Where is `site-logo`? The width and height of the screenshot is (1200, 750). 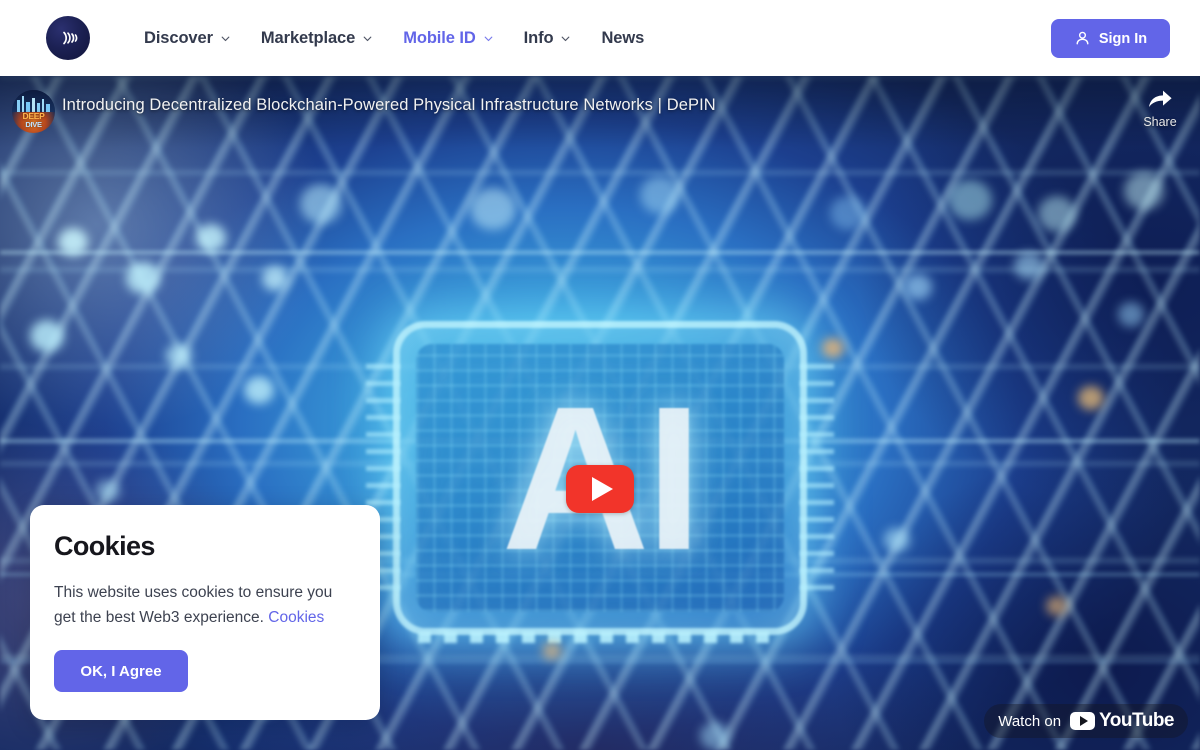
site-logo is located at coordinates (68, 38).